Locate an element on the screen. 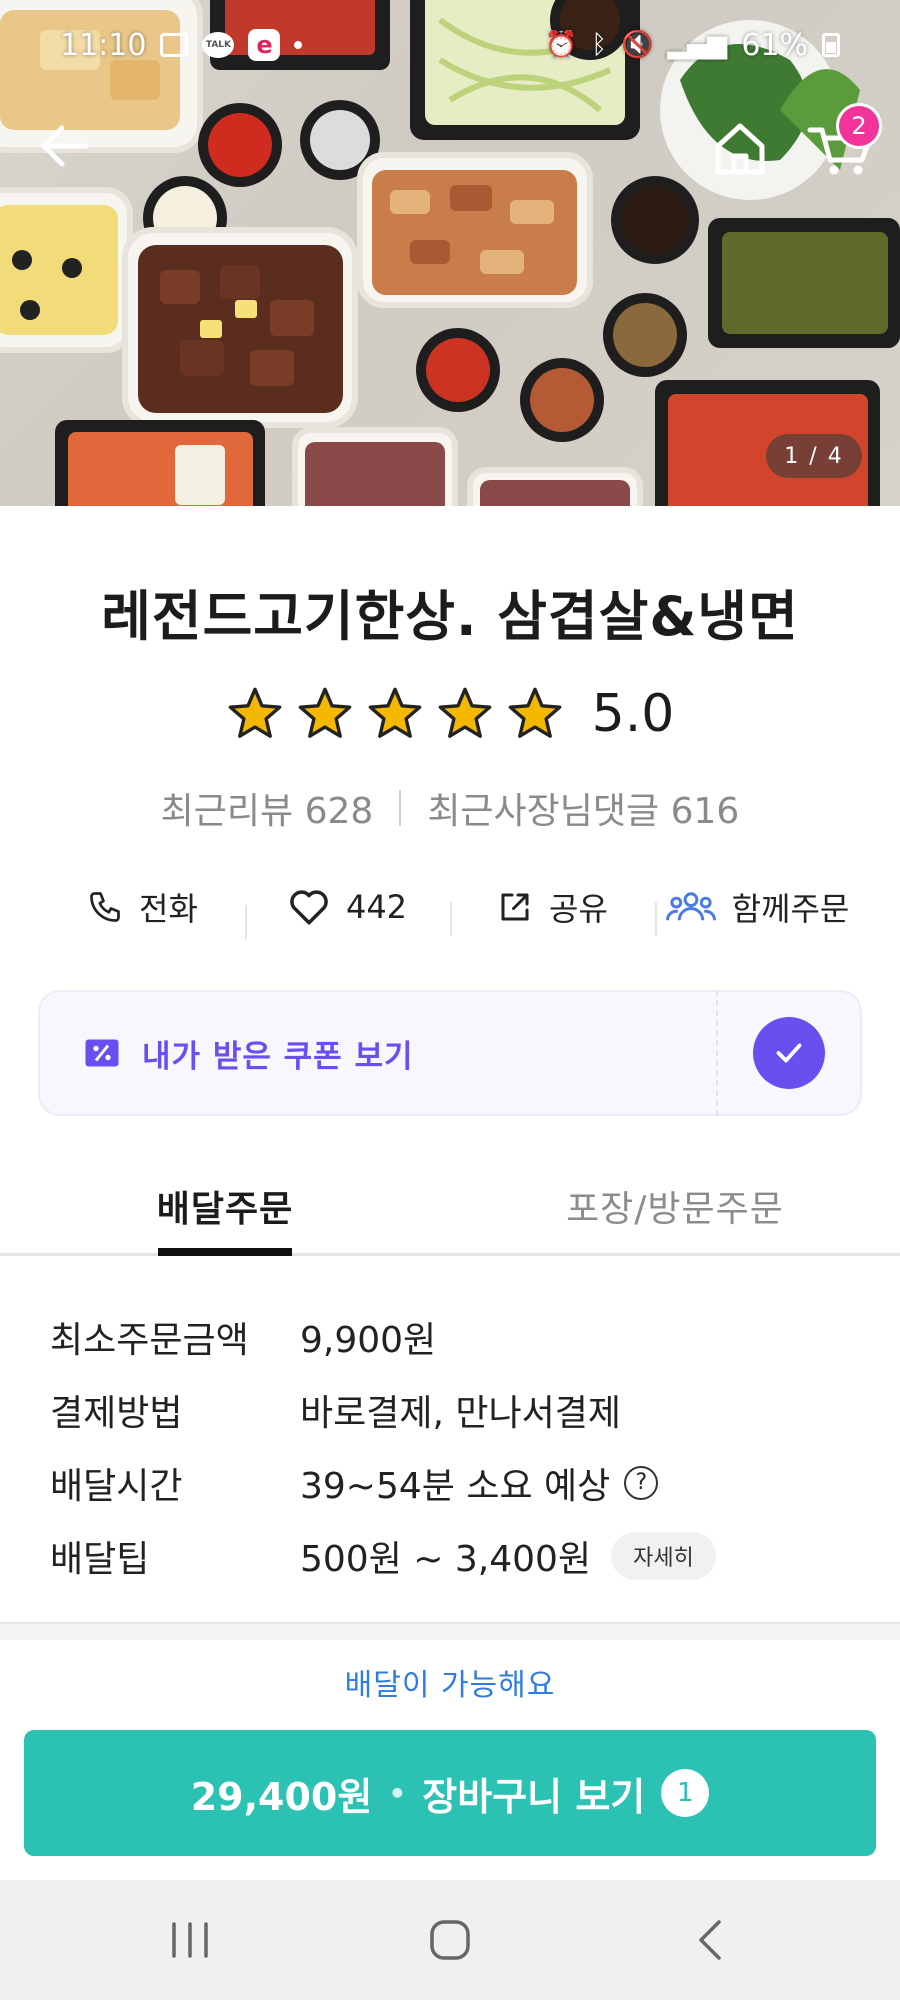 This screenshot has height=2000, width=900. call-button: 전화 is located at coordinates (142, 907).